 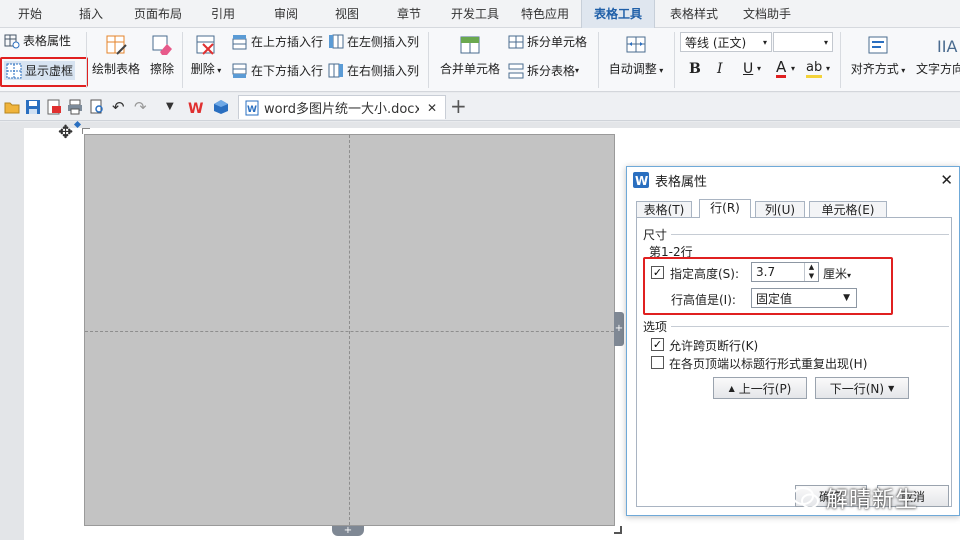 What do you see at coordinates (891, 388) in the screenshot?
I see `down-arrow-icon: ▼` at bounding box center [891, 388].